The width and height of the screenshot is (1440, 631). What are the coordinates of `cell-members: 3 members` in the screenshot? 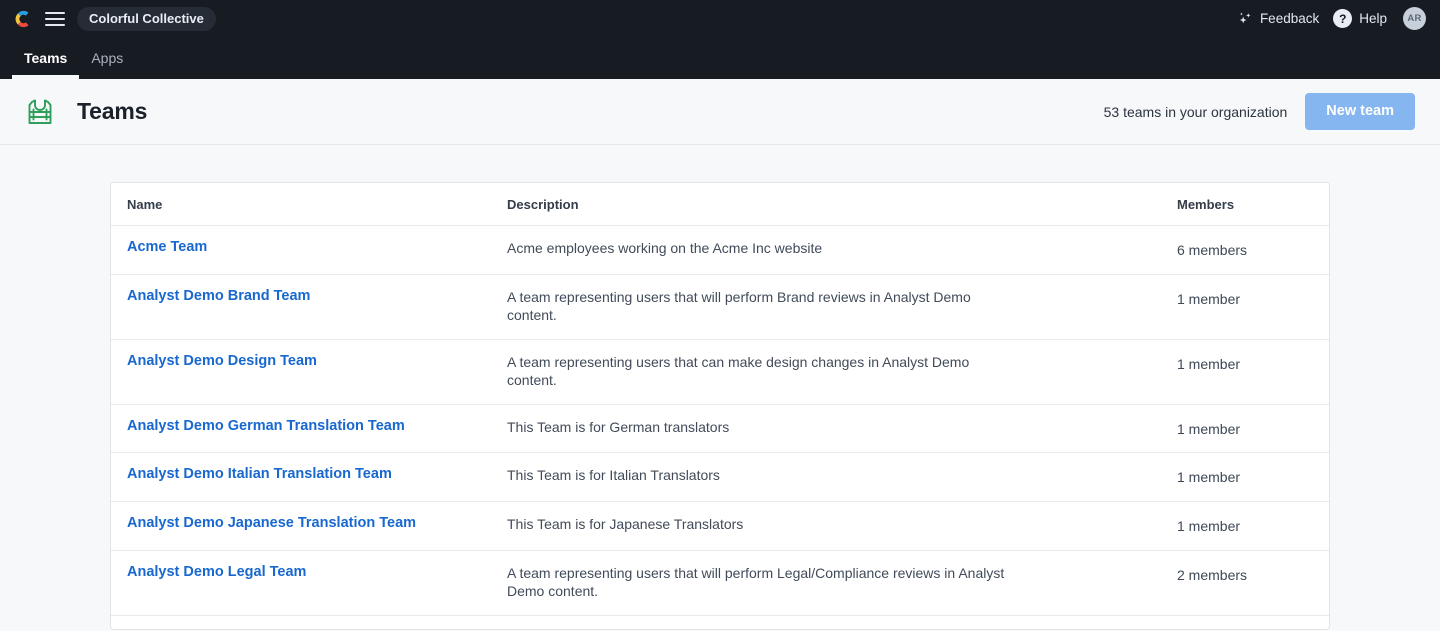 It's located at (1245, 622).